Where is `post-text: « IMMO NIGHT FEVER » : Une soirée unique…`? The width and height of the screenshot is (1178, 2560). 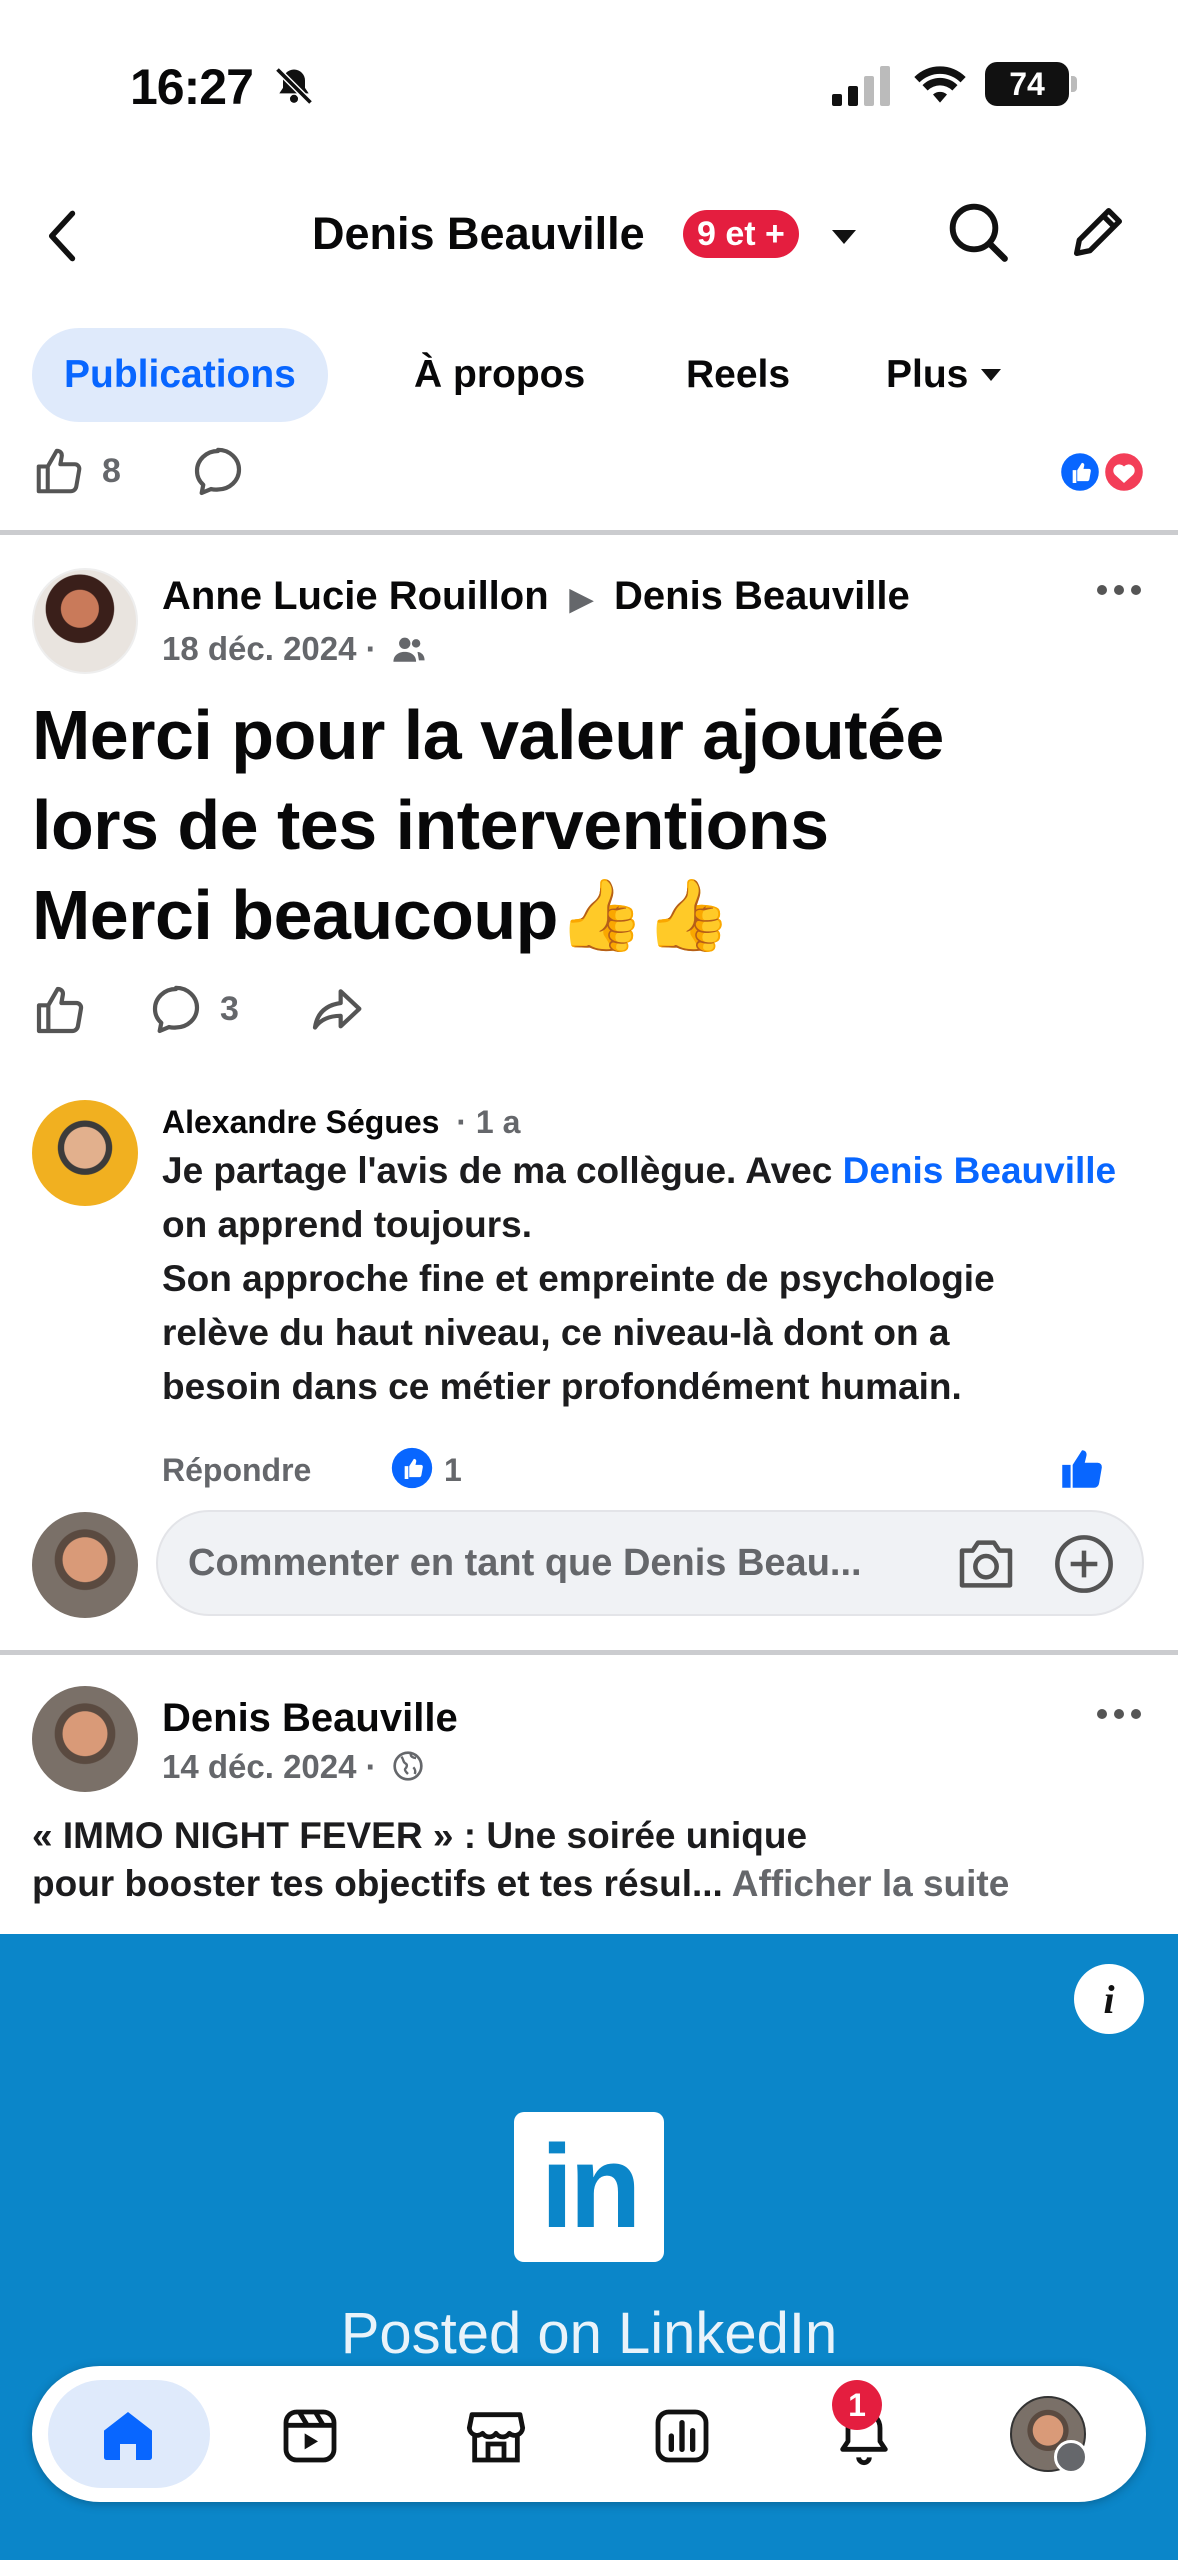 post-text: « IMMO NIGHT FEVER » : Une soirée unique… is located at coordinates (597, 1860).